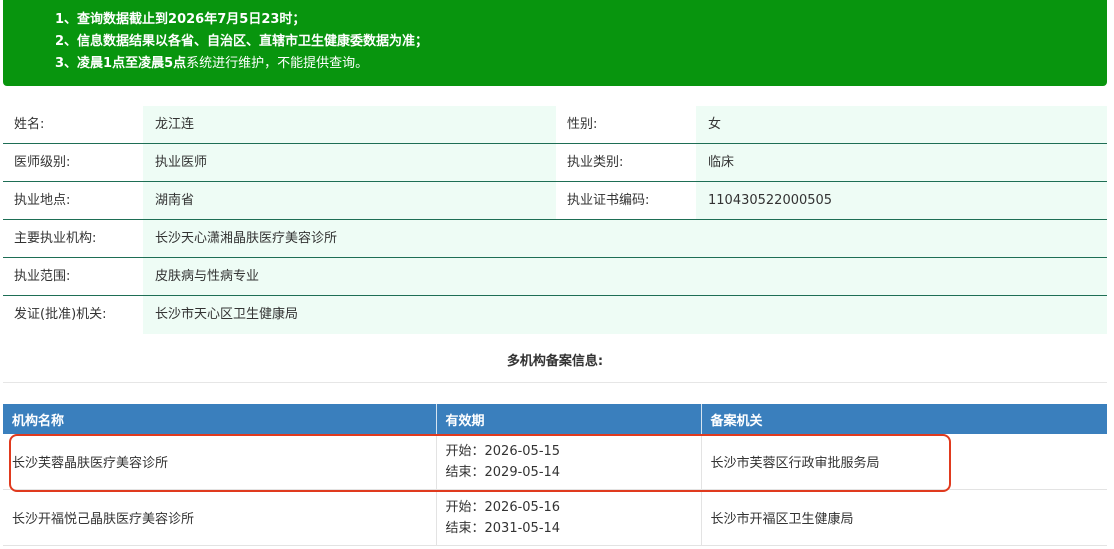 This screenshot has height=549, width=1114. I want to click on validity-start: 开始：2026-05-16, so click(503, 507).